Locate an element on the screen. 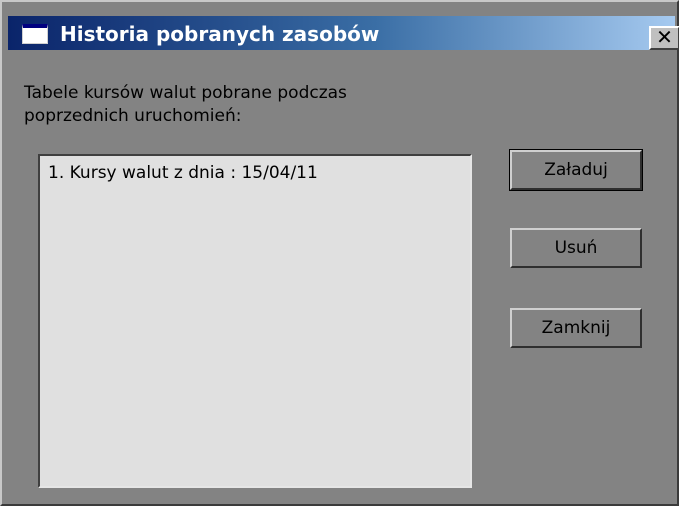  window-icon is located at coordinates (35, 34).